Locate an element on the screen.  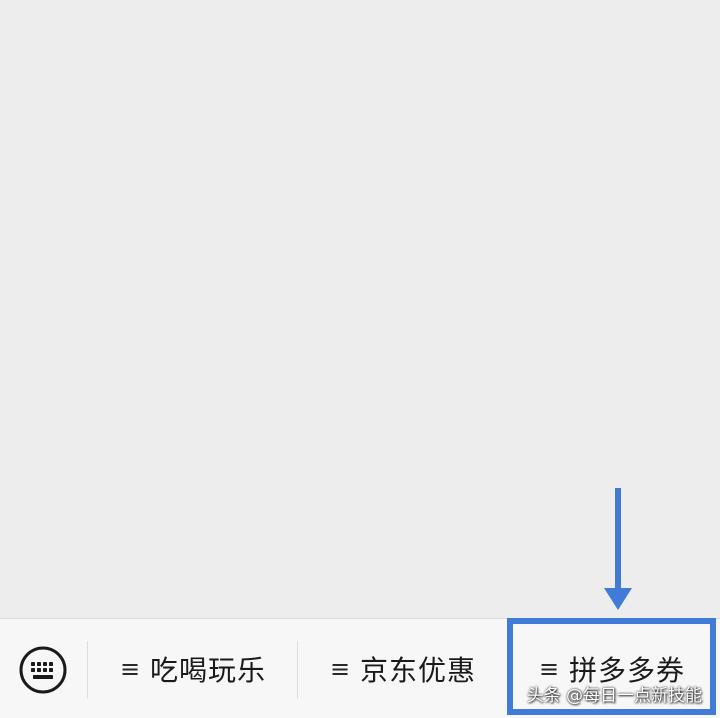
menu-item-jd-deals: ≡ 京东优惠 is located at coordinates (403, 669).